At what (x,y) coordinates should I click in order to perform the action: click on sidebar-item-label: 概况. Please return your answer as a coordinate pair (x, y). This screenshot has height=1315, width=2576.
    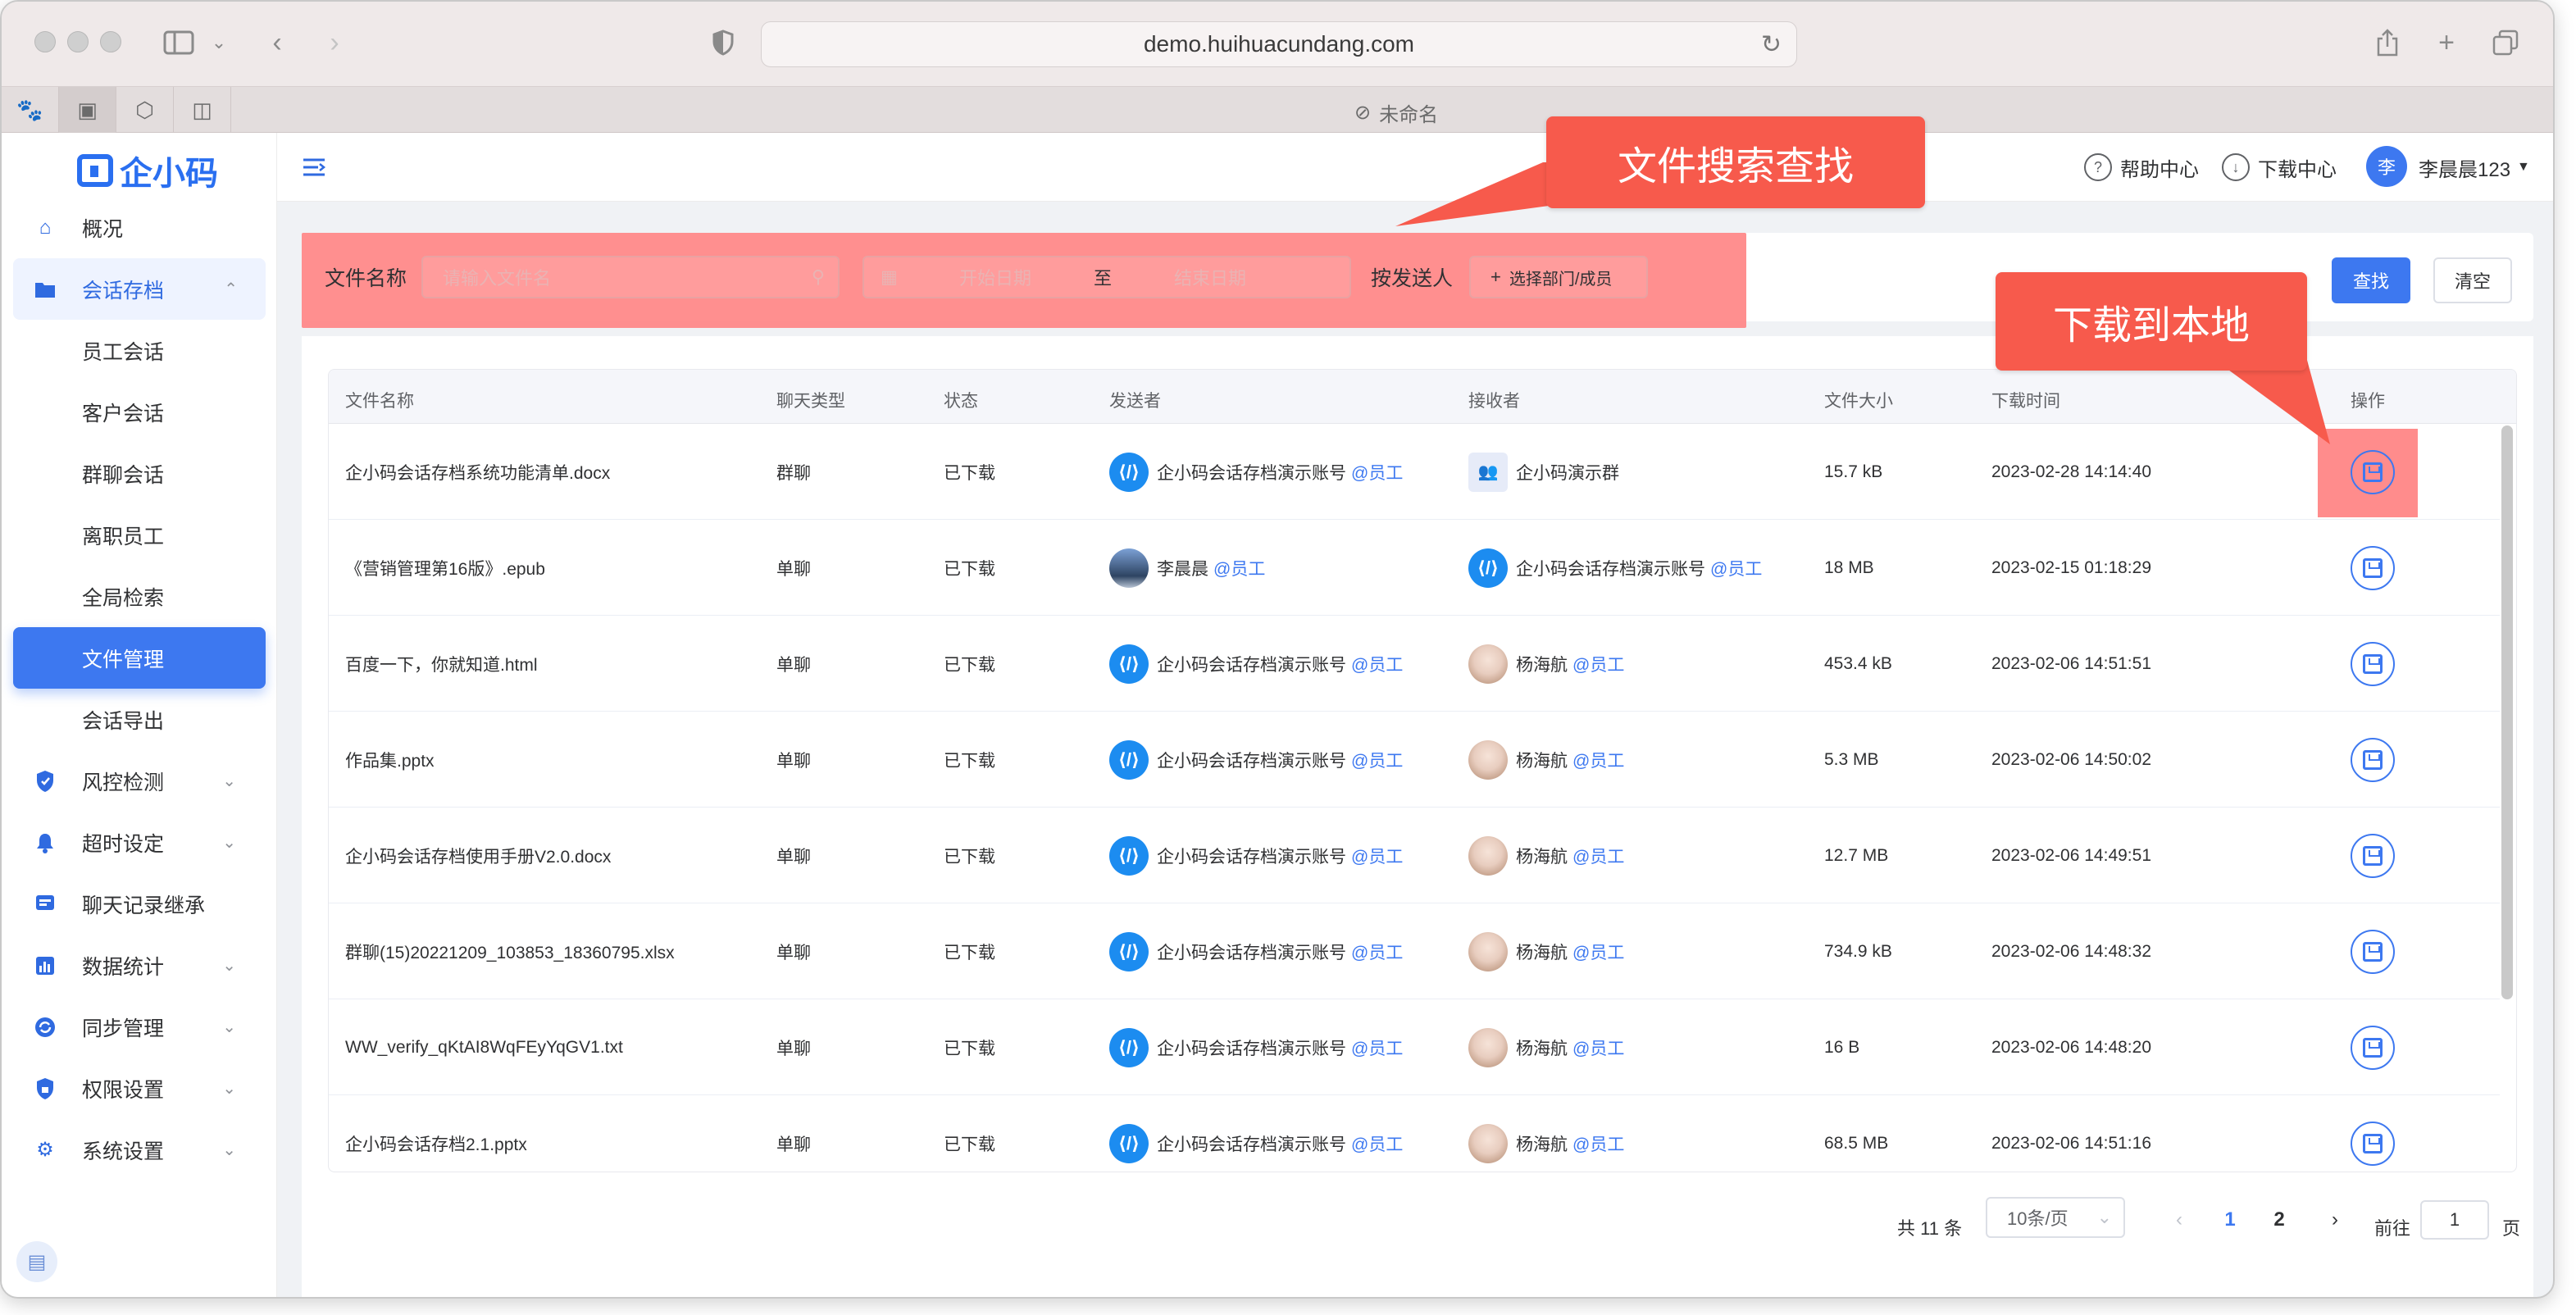
    Looking at the image, I should click on (103, 229).